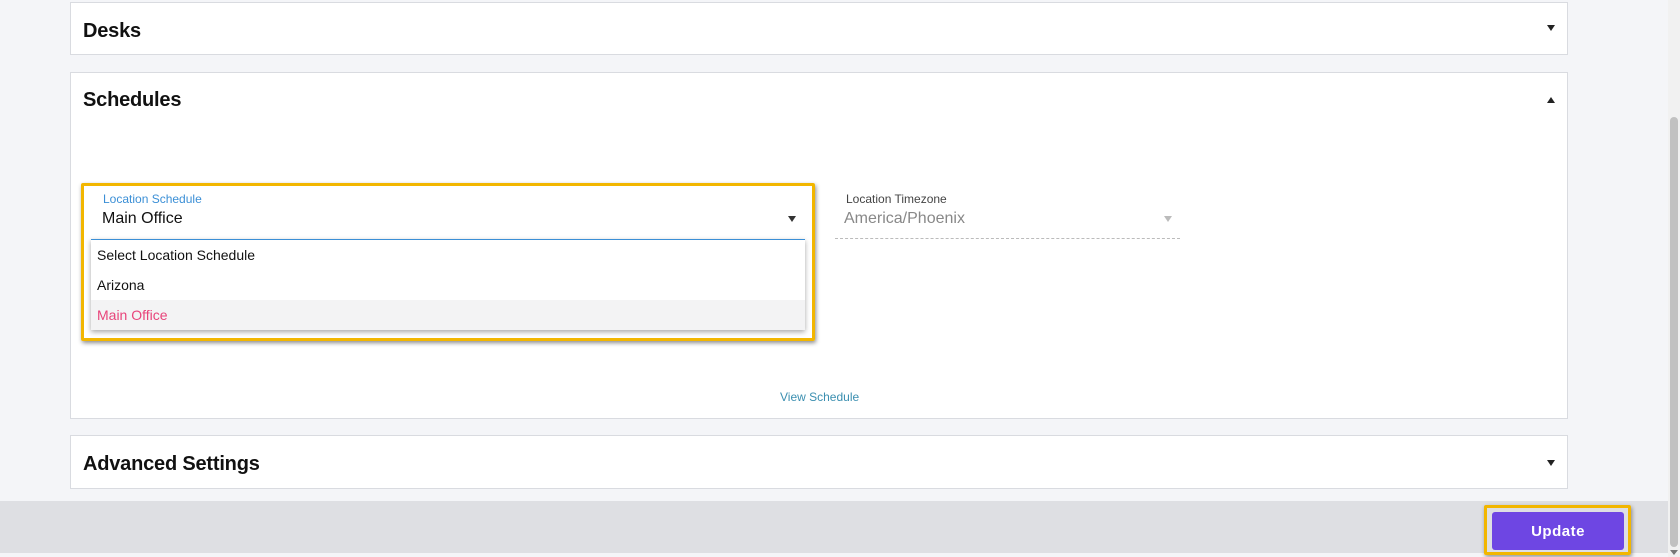  What do you see at coordinates (904, 218) in the screenshot?
I see `location-timezone-select: America/Phoenix` at bounding box center [904, 218].